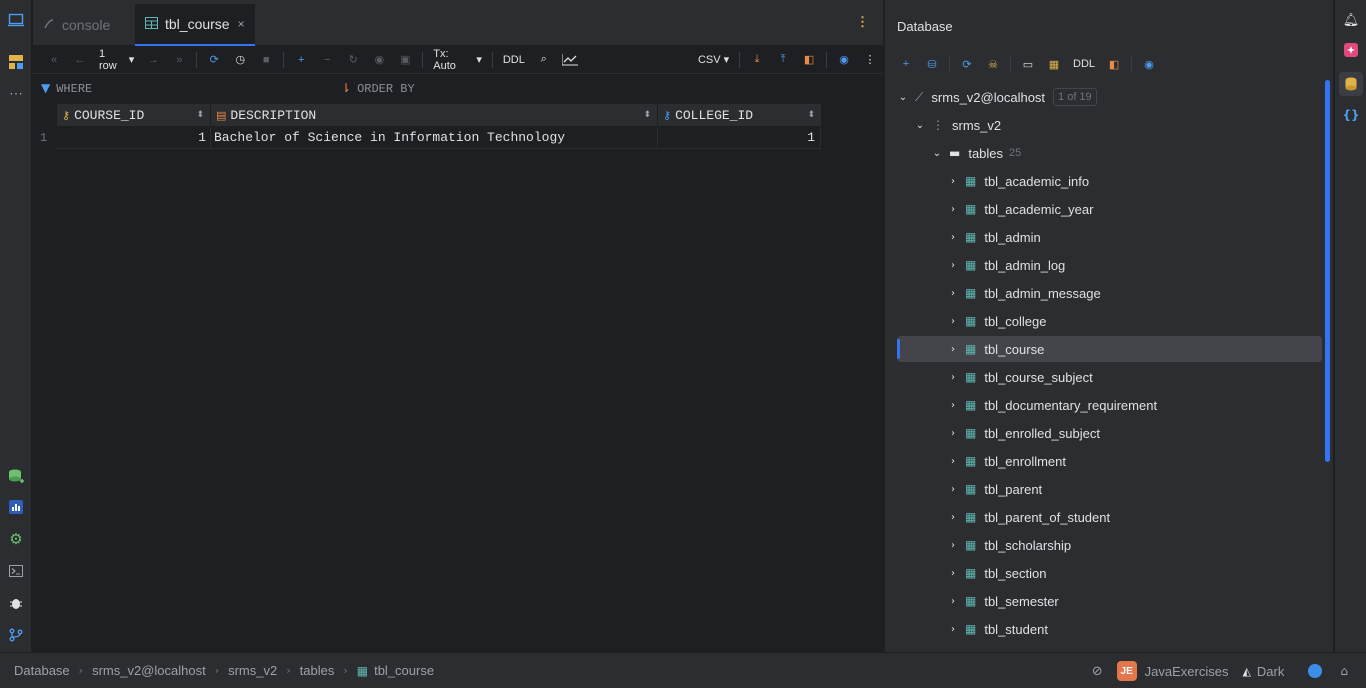 The image size is (1366, 688). I want to click on transaction-mode-dropdown: Tx: Auto ▾, so click(457, 60).